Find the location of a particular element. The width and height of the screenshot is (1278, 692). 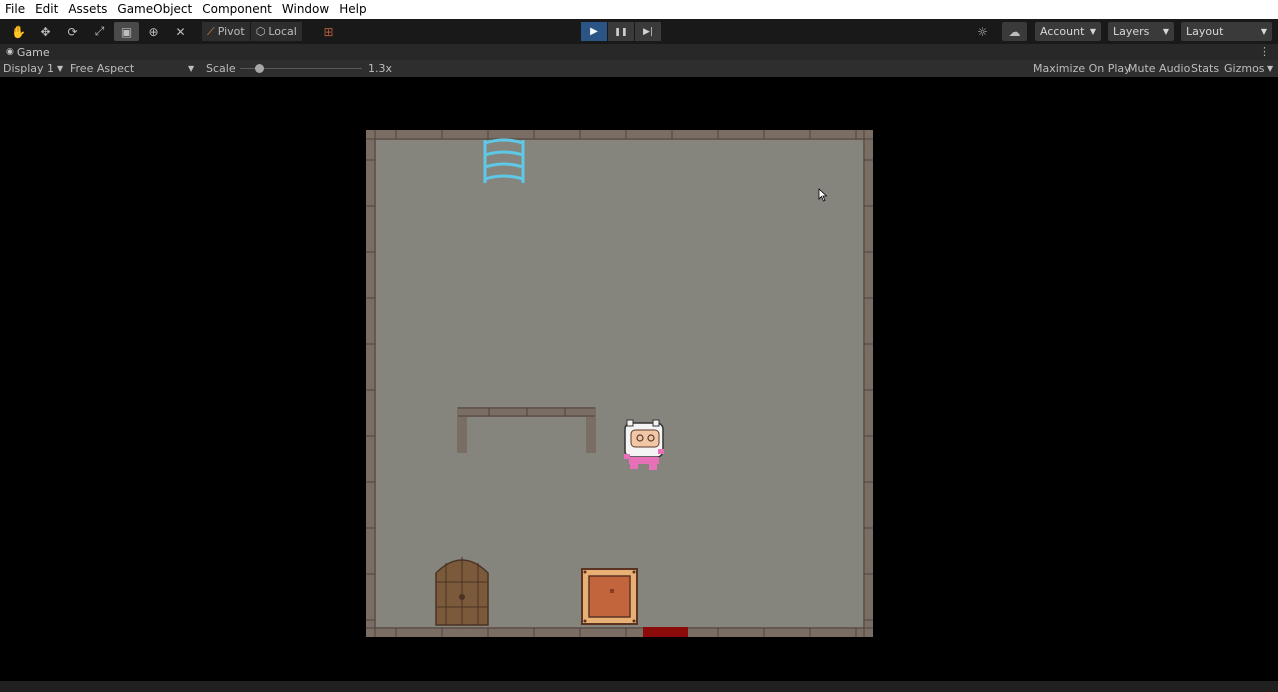

menu-edit: Edit is located at coordinates (46, 9).